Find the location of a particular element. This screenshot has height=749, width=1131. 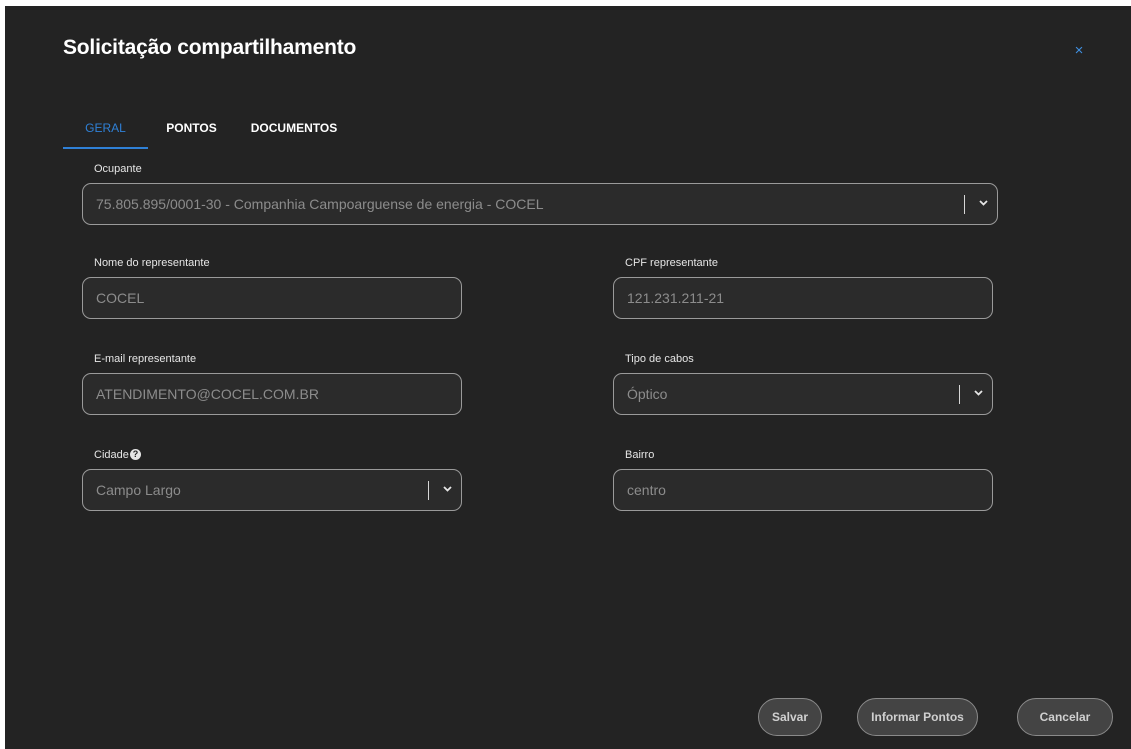

close-icon: × is located at coordinates (1079, 51).